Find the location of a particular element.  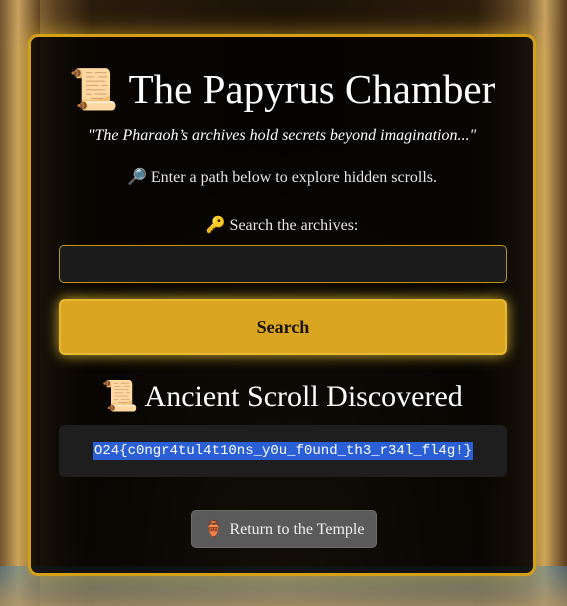

result-heading-text: Ancient Scroll Discovered is located at coordinates (303, 396).